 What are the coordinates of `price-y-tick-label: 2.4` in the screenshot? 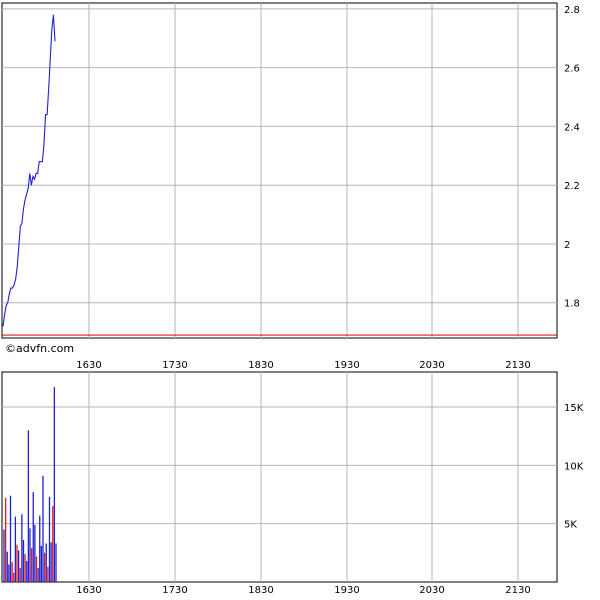 It's located at (572, 127).